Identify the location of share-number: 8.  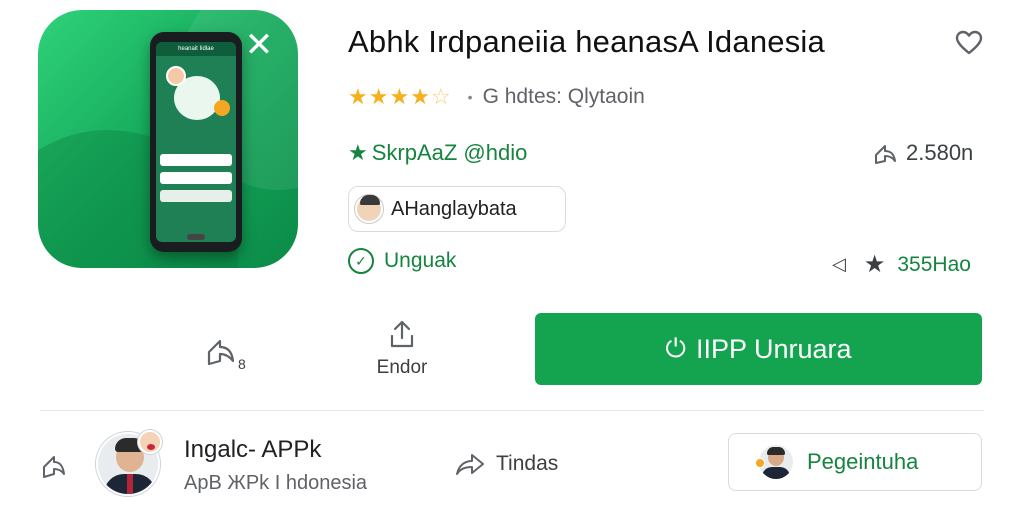
(242, 364).